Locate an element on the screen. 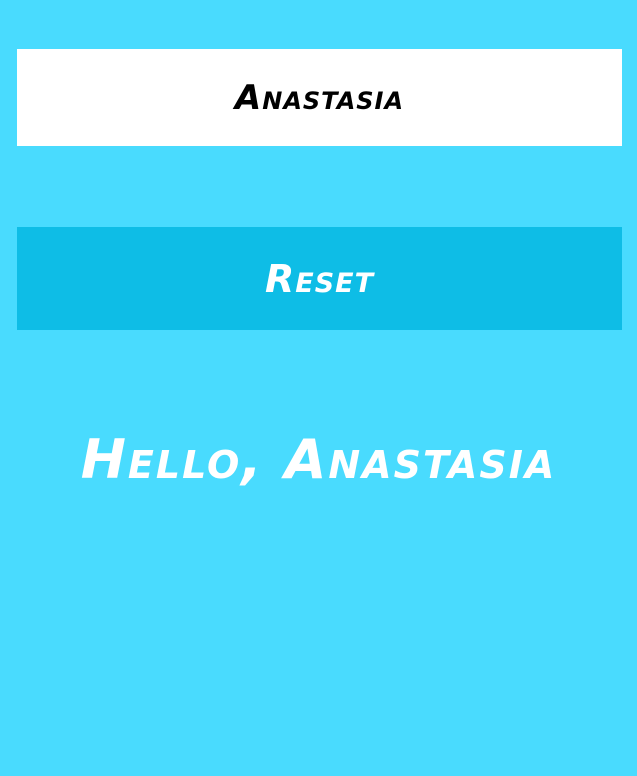  name-input is located at coordinates (319, 97).